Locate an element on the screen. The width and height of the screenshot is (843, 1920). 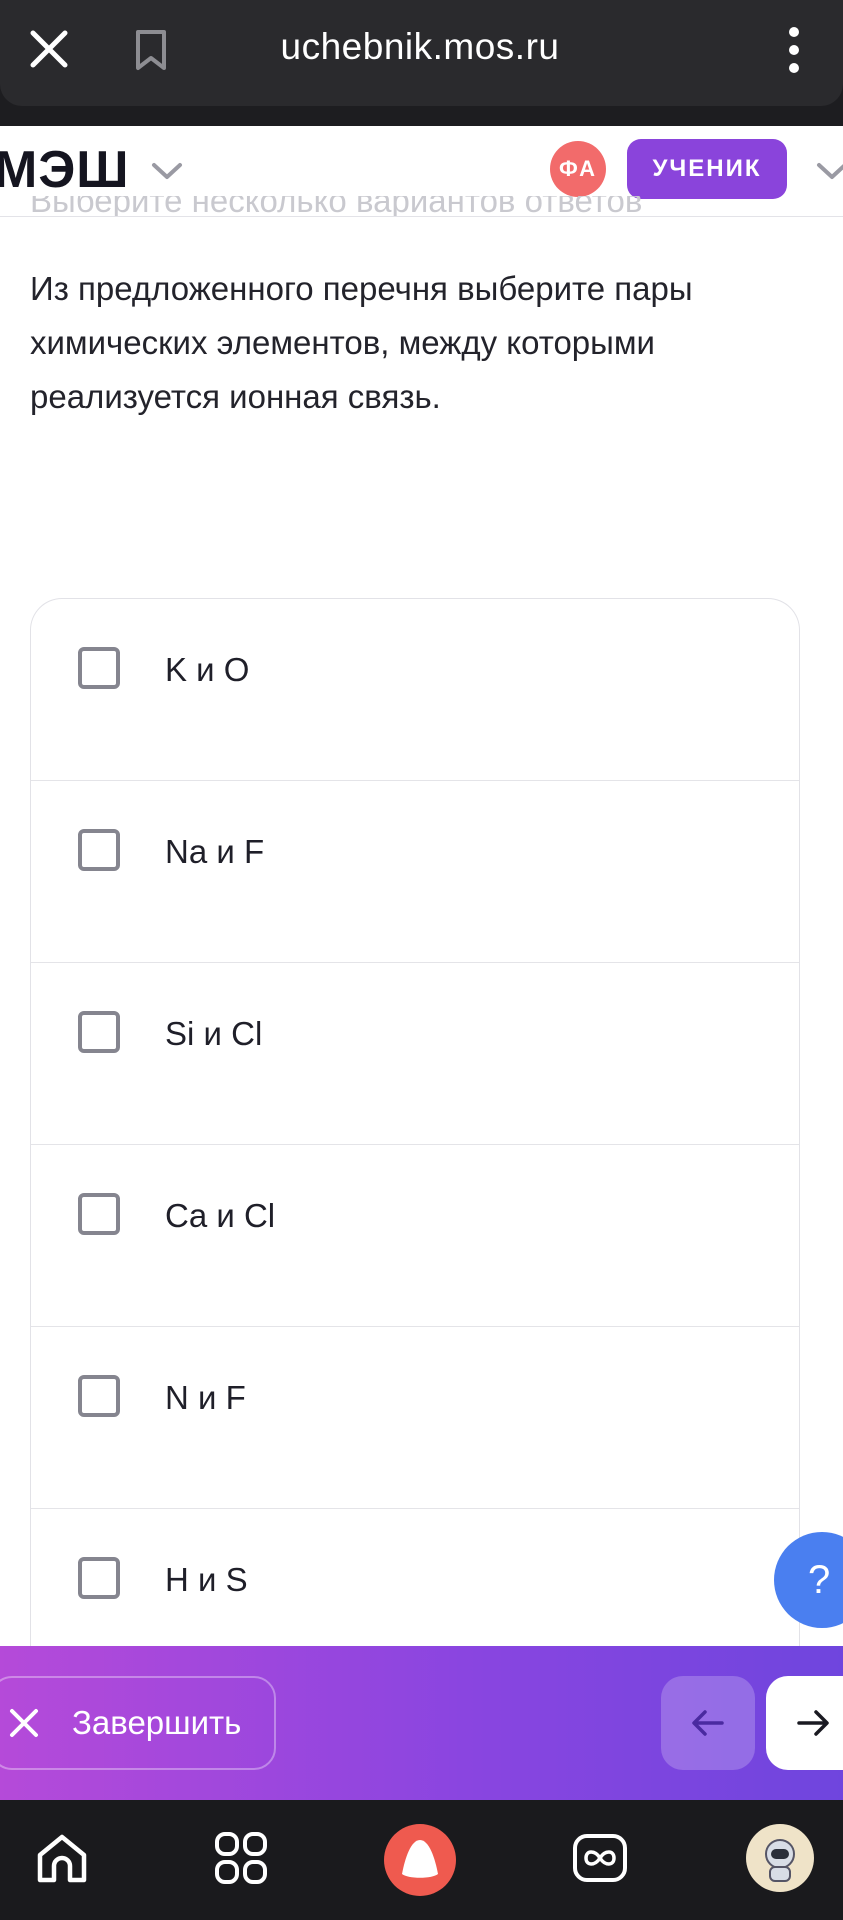
finish-button: Завершить is located at coordinates (138, 1723).